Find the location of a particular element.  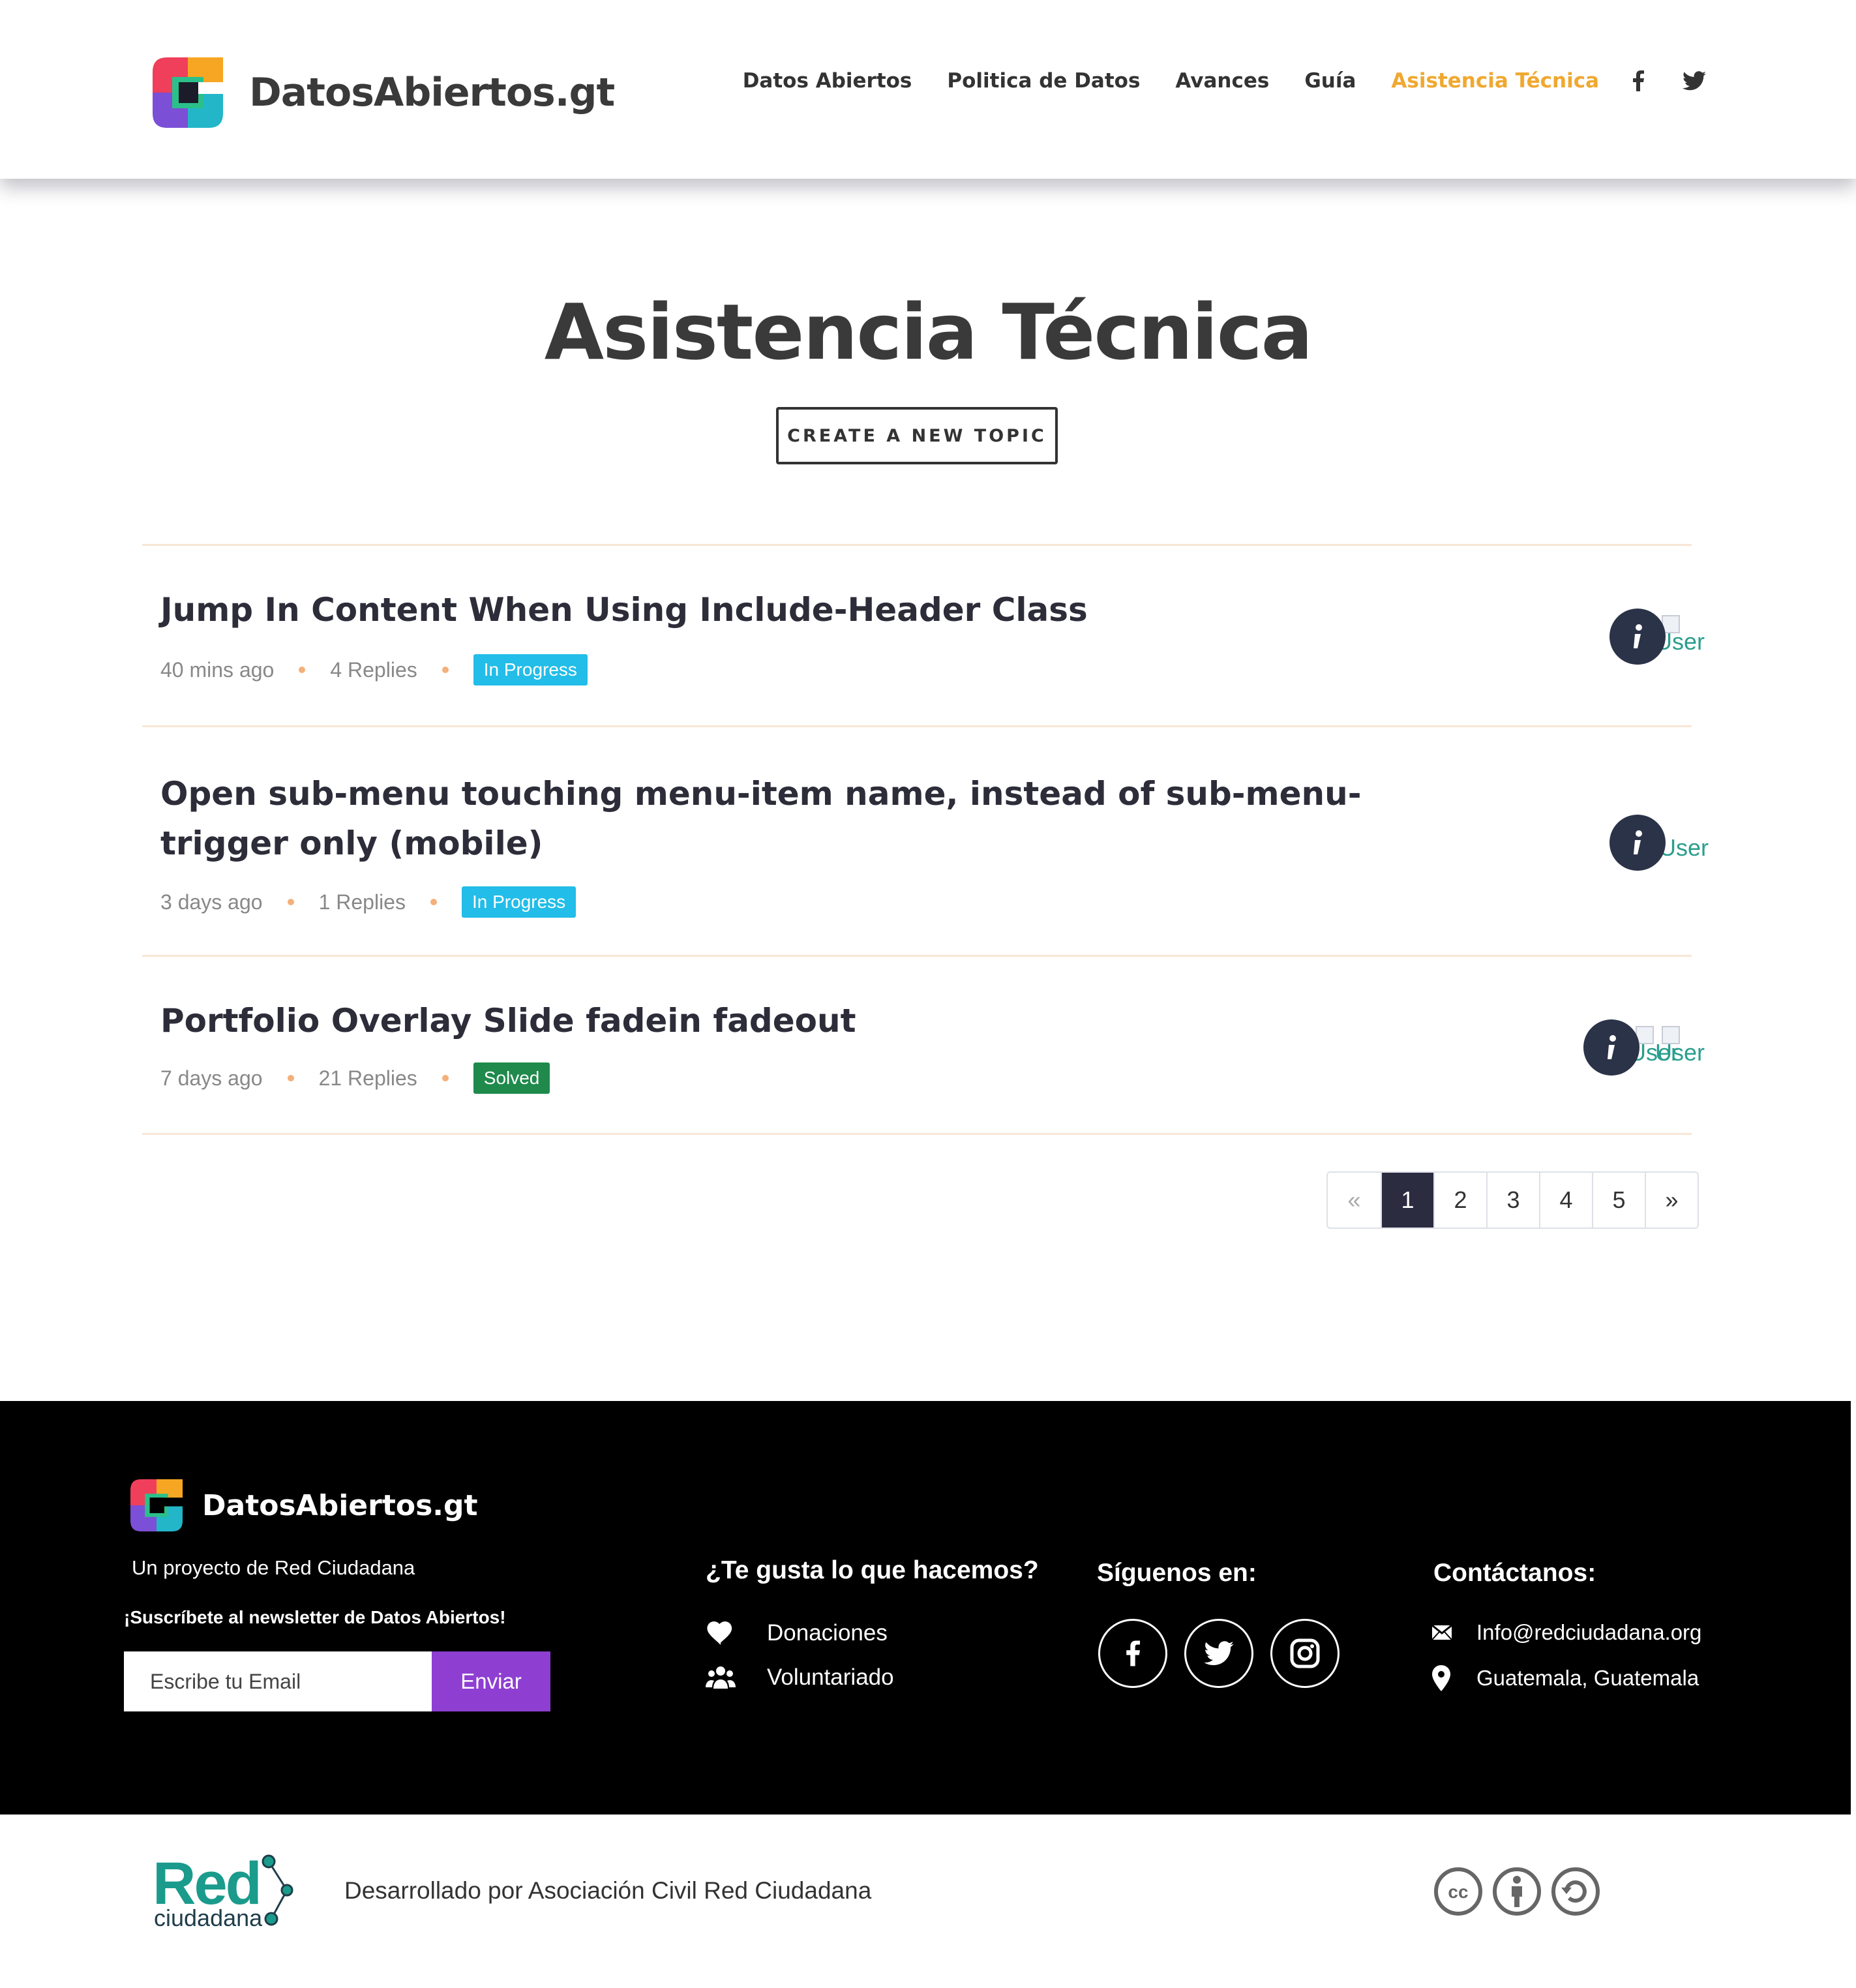

svg-text: cc is located at coordinates (1458, 1892).